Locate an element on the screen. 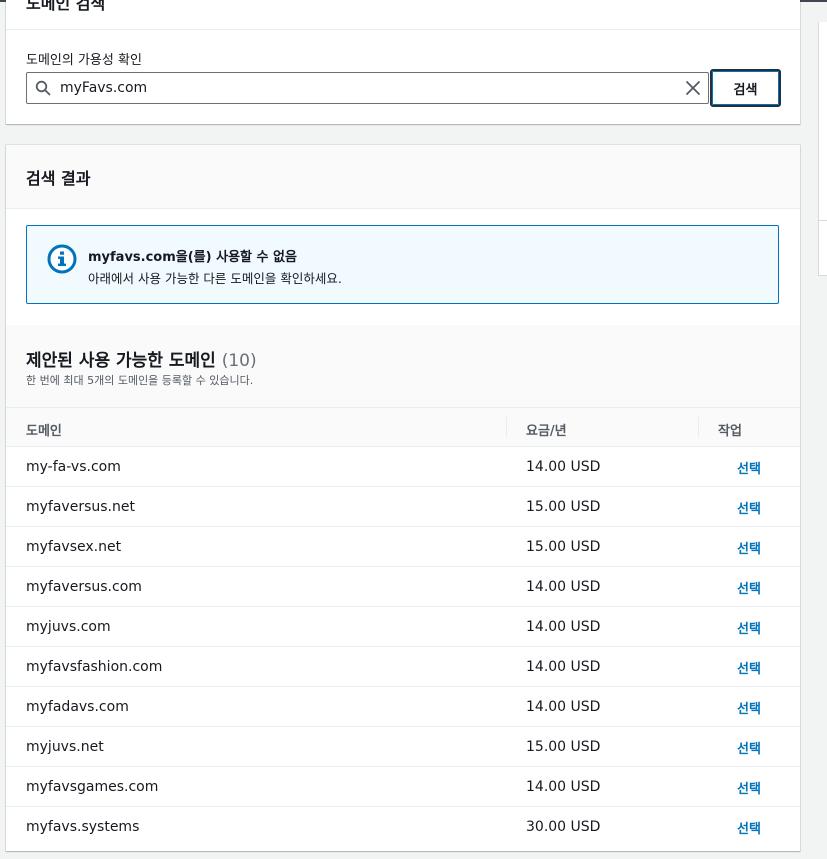  domain-name: myfavsfashion.com is located at coordinates (94, 667).